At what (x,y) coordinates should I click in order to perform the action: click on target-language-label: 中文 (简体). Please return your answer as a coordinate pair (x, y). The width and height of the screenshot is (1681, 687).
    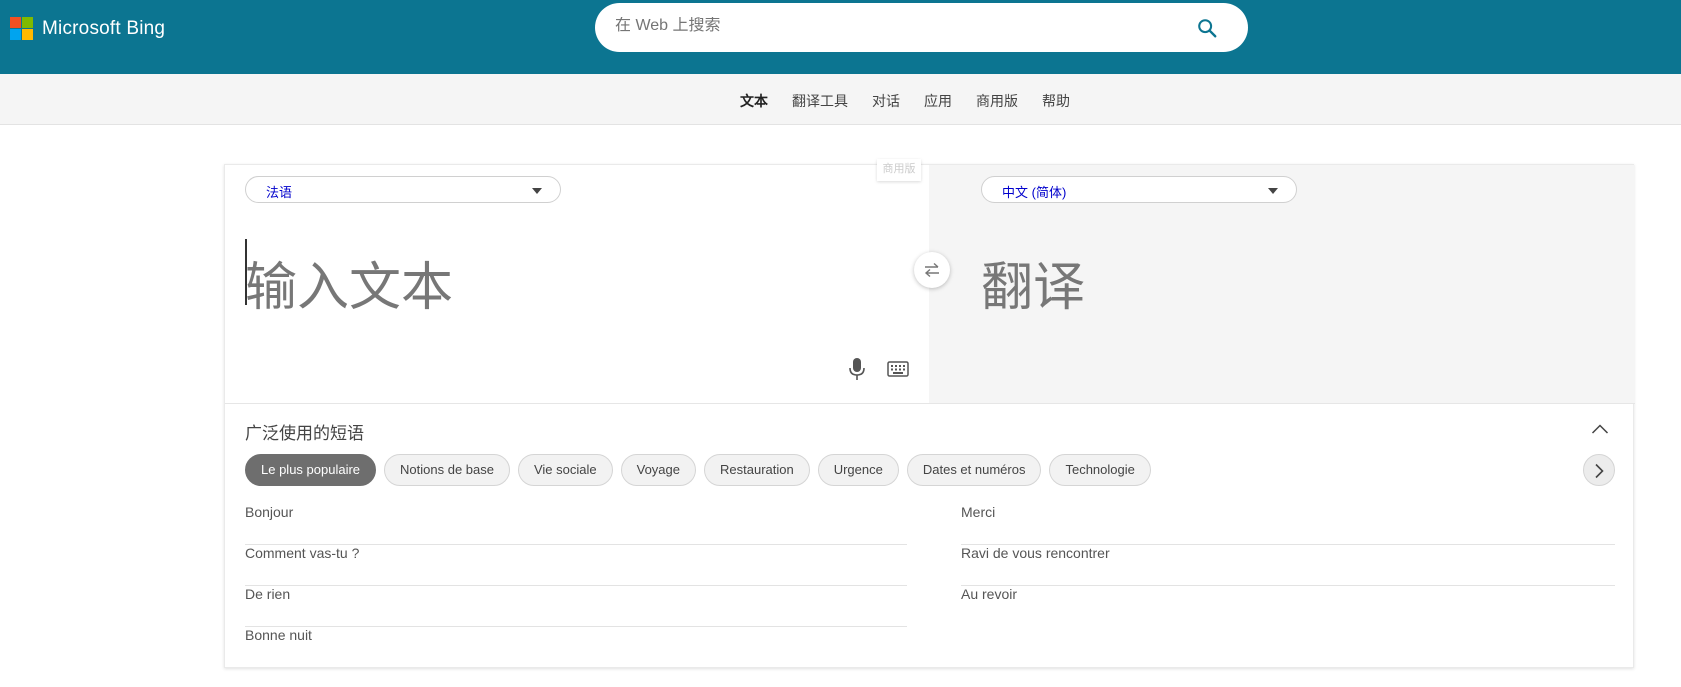
    Looking at the image, I should click on (1034, 192).